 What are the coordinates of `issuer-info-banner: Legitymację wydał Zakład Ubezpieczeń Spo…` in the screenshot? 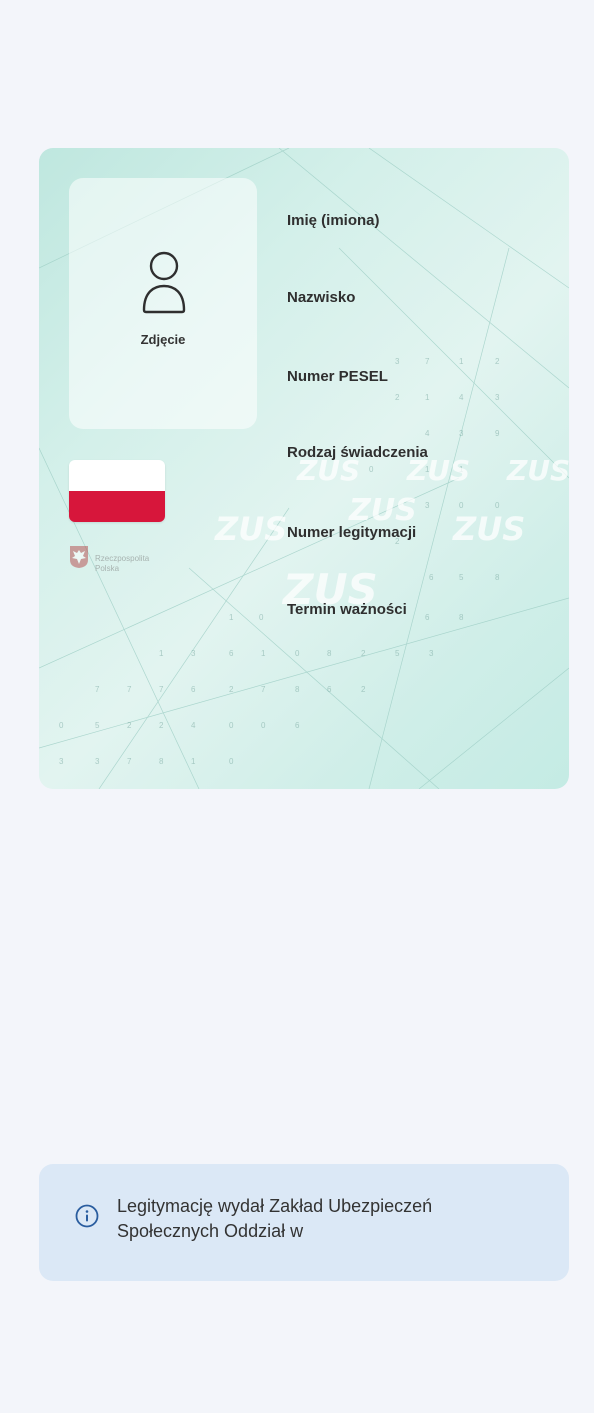 It's located at (304, 1222).